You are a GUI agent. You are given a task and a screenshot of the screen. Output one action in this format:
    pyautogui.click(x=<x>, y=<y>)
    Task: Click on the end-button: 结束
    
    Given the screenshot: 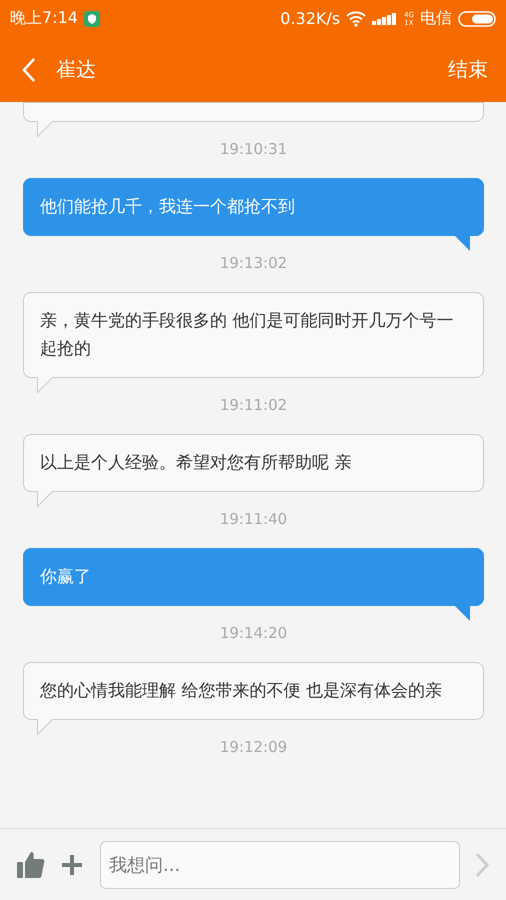 What is the action you would take?
    pyautogui.click(x=468, y=69)
    